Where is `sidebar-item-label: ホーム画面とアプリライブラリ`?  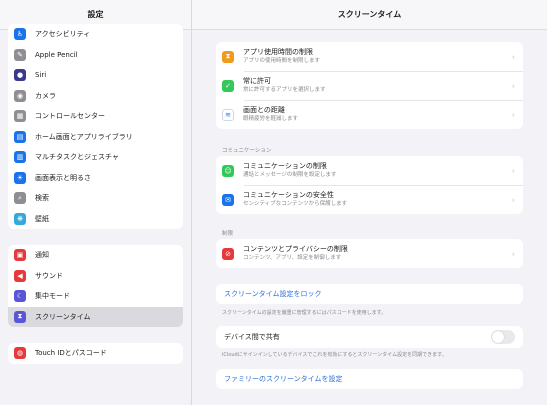
sidebar-item-label: ホーム画面とアプリライブラリ is located at coordinates (84, 136).